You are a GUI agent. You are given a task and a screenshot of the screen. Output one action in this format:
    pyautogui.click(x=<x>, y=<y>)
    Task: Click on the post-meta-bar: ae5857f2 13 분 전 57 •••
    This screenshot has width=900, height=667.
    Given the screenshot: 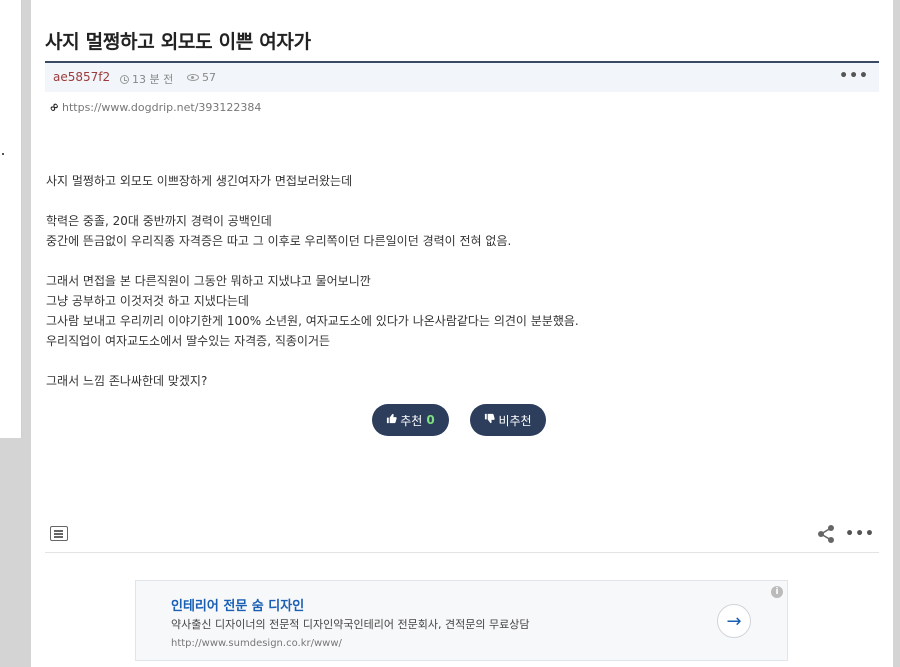 What is the action you would take?
    pyautogui.click(x=462, y=76)
    